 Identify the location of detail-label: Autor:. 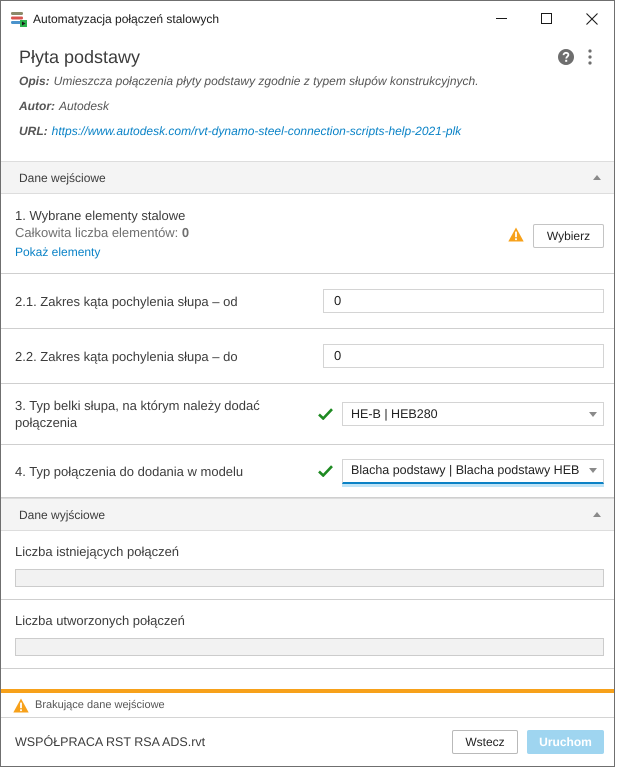
(37, 106).